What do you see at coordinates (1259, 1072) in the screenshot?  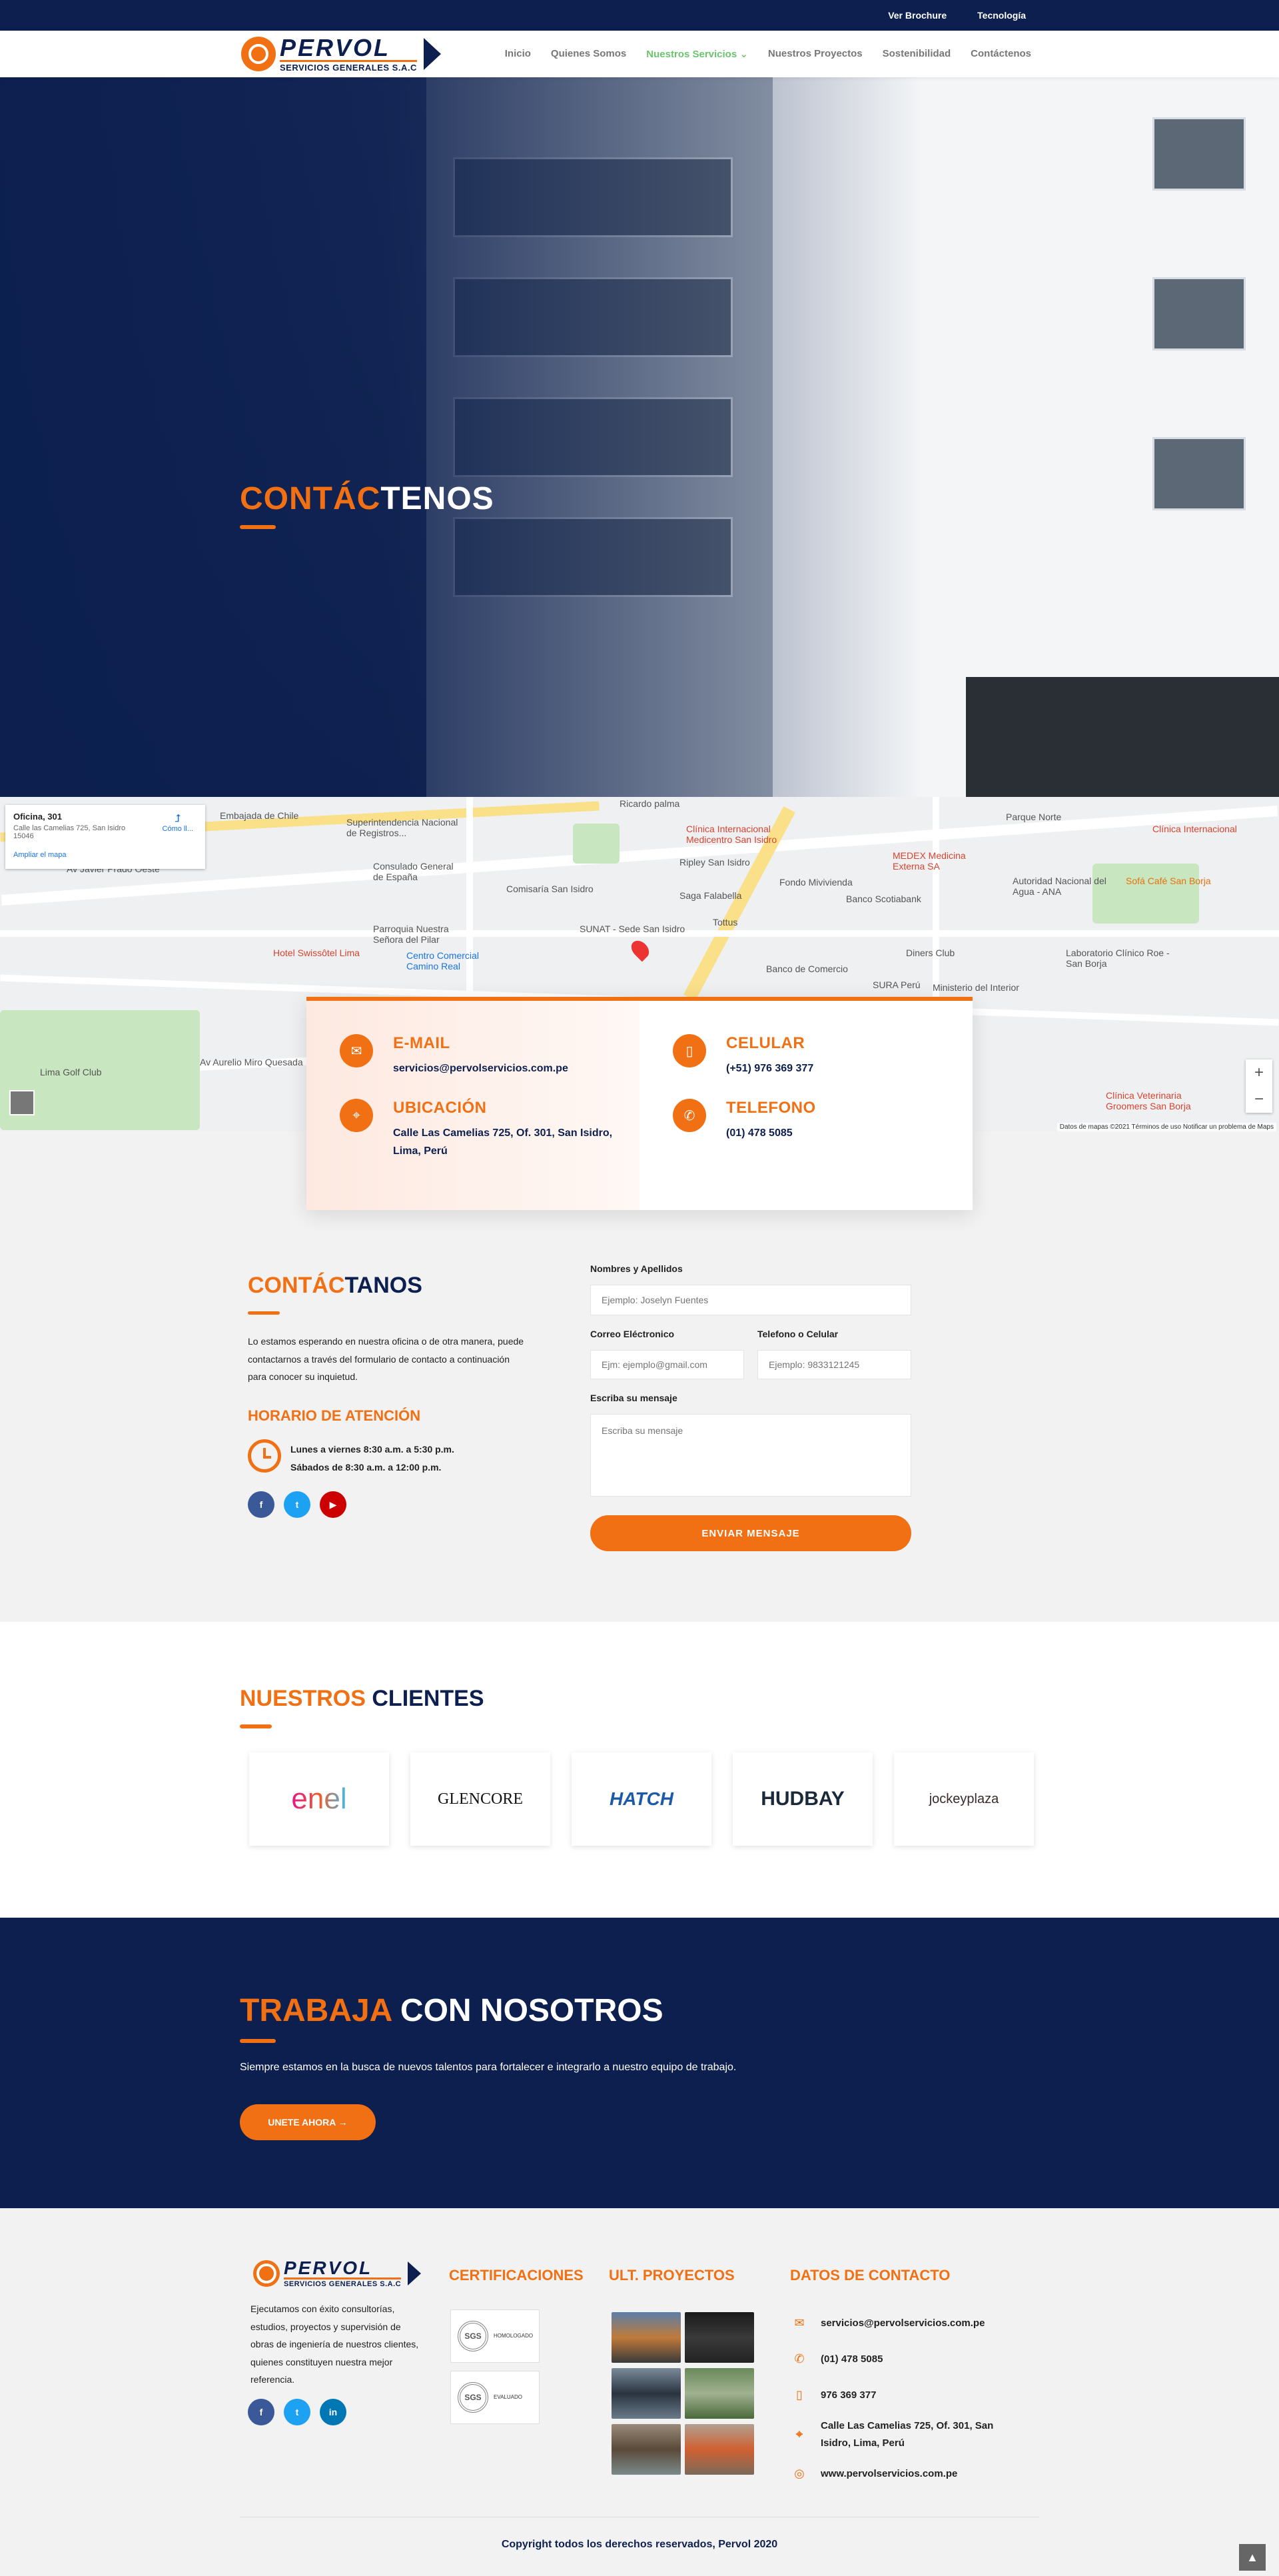 I see `zoom-in-button: +` at bounding box center [1259, 1072].